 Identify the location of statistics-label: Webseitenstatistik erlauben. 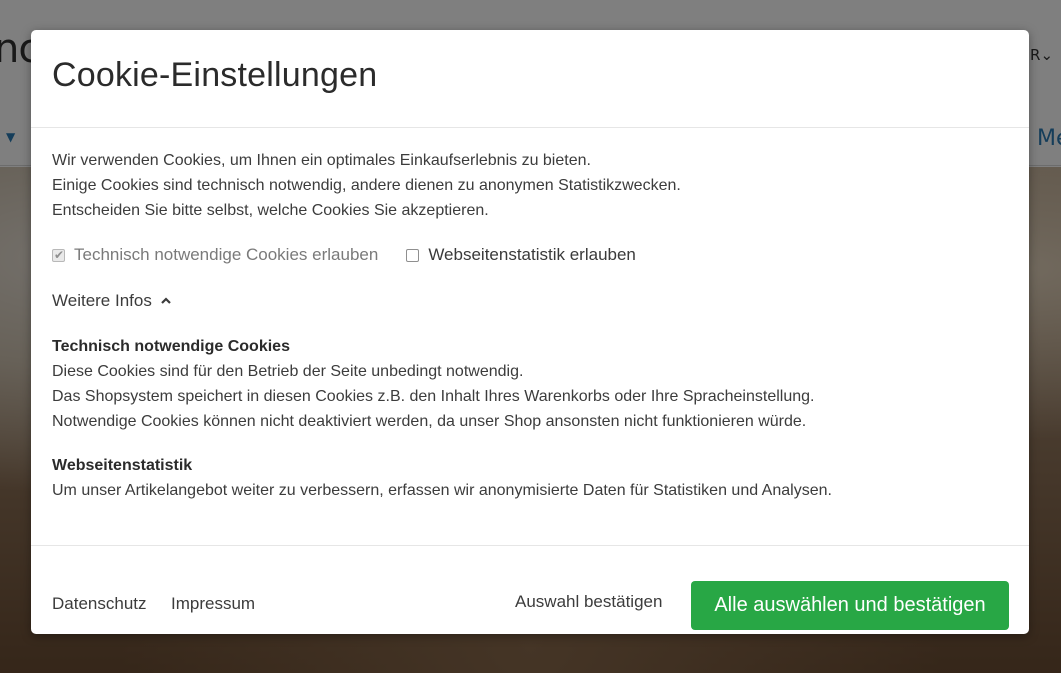
(532, 255).